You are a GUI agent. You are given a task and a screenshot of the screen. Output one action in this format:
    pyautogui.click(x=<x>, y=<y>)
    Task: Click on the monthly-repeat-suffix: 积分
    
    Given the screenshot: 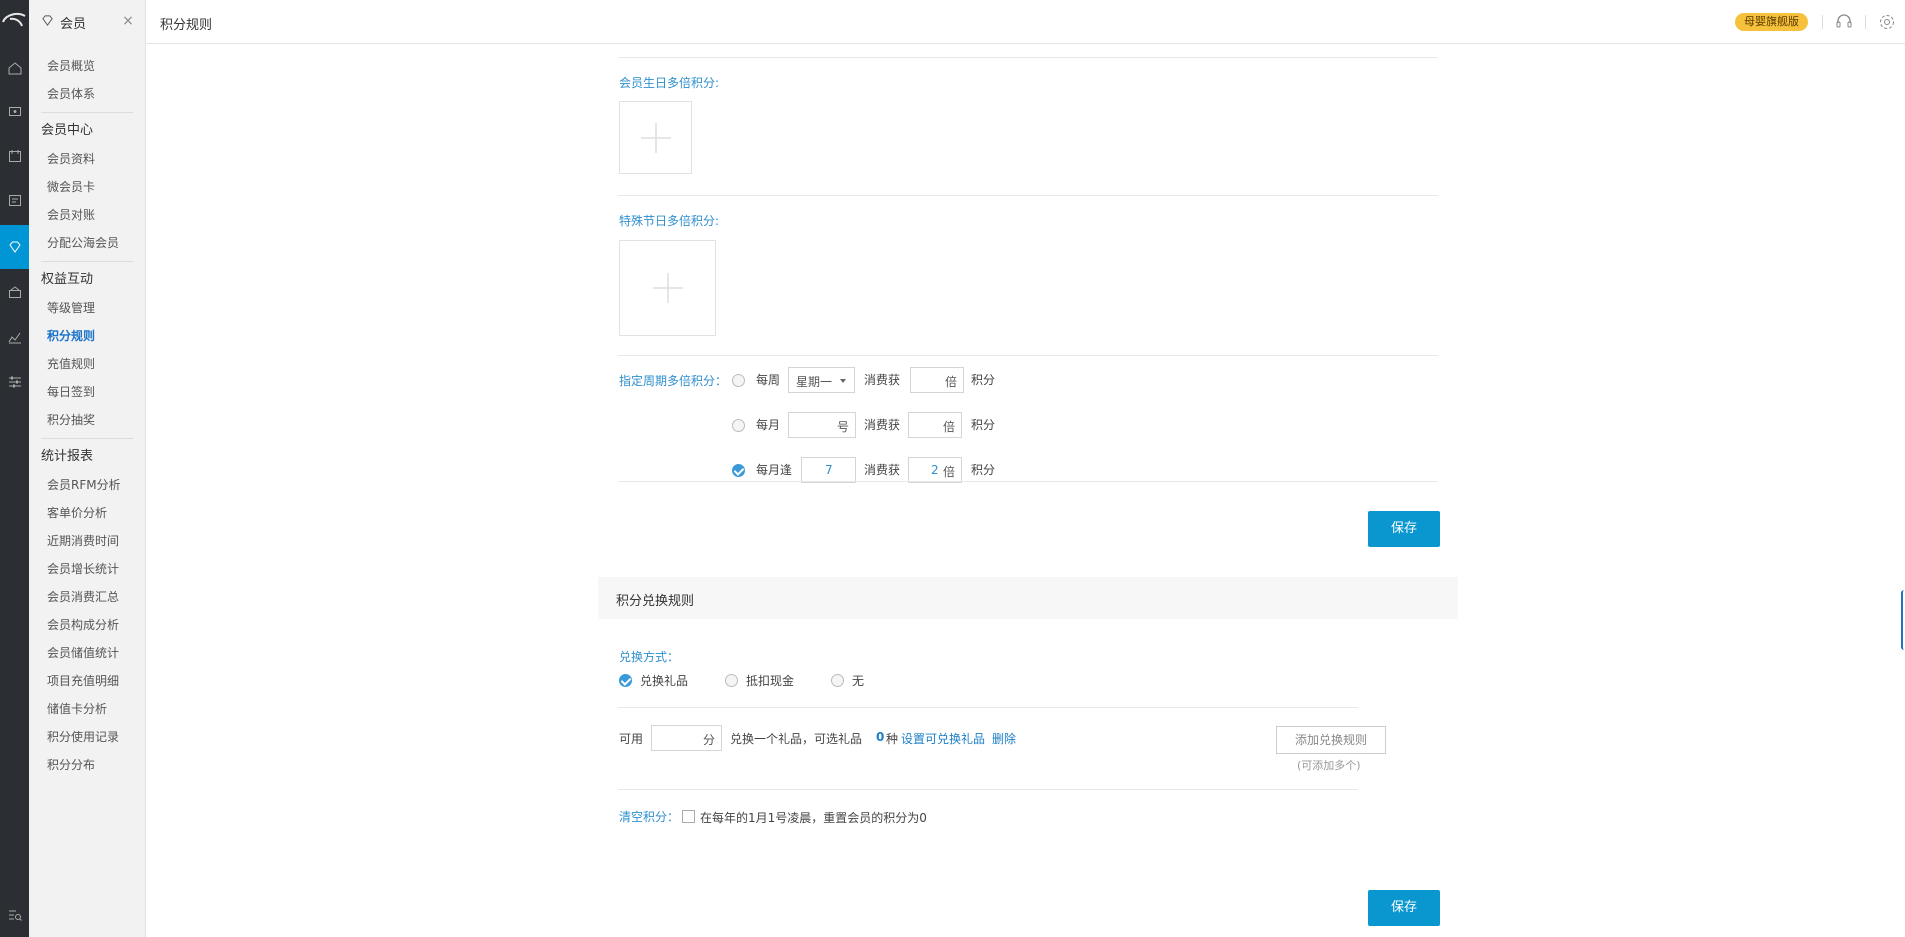 What is the action you would take?
    pyautogui.click(x=983, y=470)
    